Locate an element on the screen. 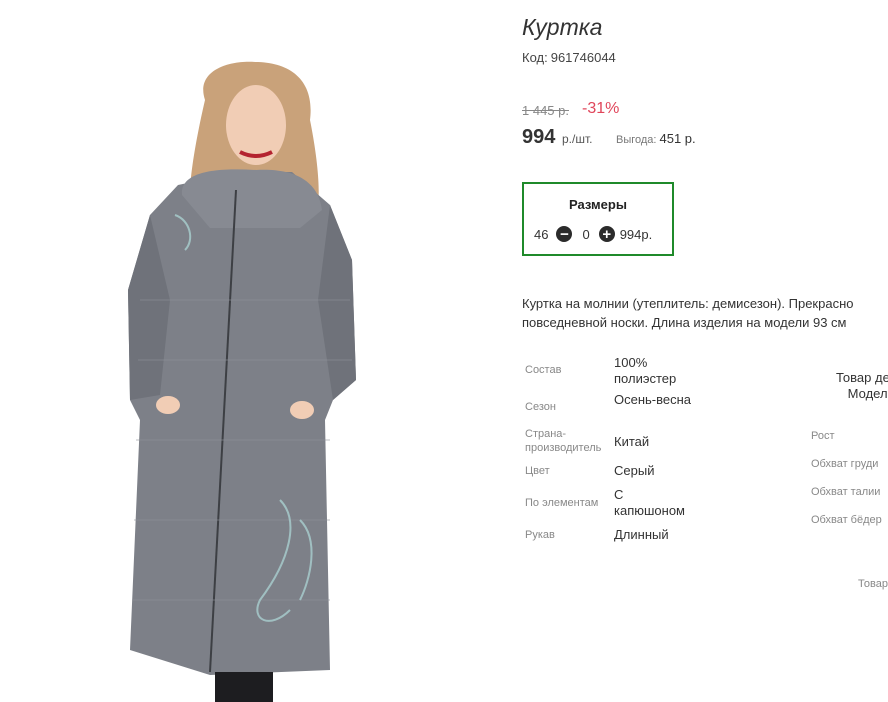 This screenshot has height=702, width=888. product-code: Код: 961746044 is located at coordinates (569, 57).